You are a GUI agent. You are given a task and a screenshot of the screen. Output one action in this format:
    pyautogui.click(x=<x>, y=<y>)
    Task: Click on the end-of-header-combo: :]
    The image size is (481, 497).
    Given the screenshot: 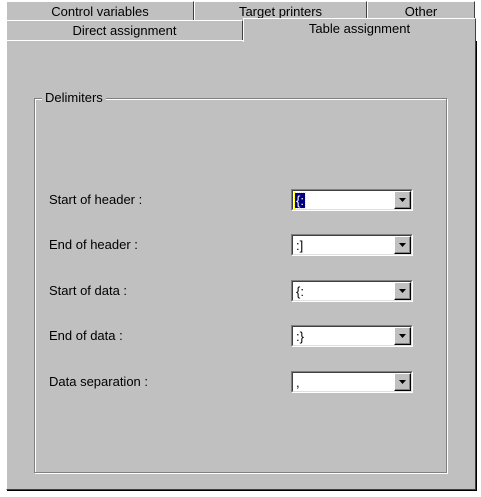 What is the action you would take?
    pyautogui.click(x=352, y=245)
    